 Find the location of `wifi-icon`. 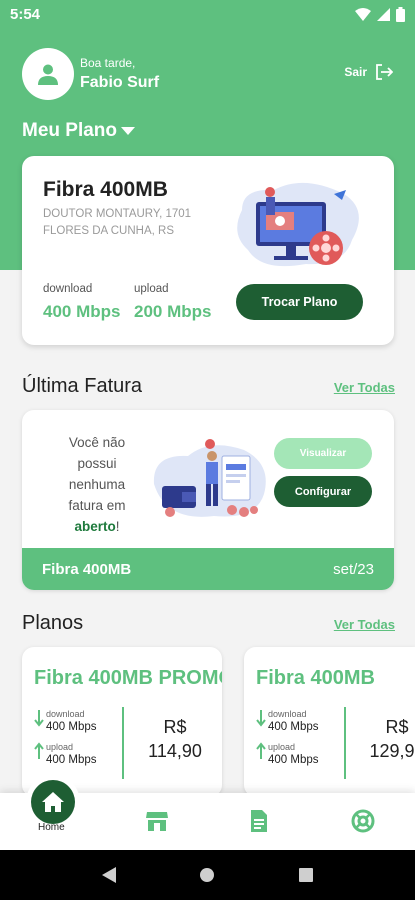

wifi-icon is located at coordinates (363, 14).